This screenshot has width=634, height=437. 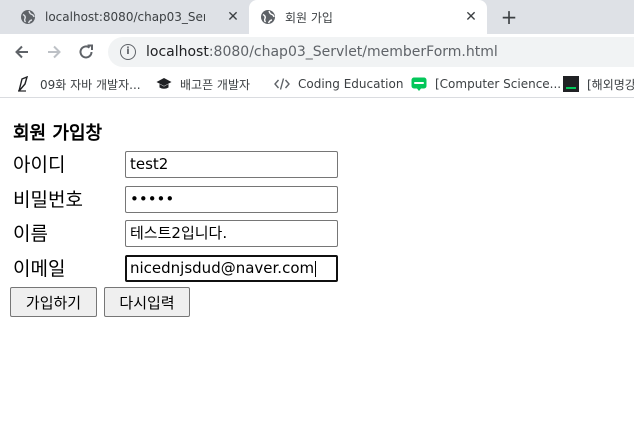 What do you see at coordinates (222, 268) in the screenshot?
I see `email-value: nicednjsdud@naver.com` at bounding box center [222, 268].